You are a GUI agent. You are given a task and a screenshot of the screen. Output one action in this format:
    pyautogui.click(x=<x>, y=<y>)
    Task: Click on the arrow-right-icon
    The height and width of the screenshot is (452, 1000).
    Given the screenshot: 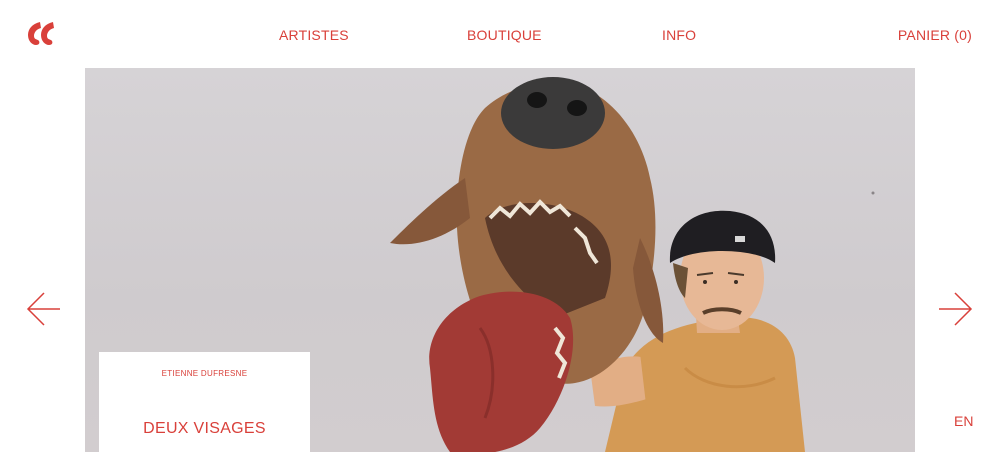 What is the action you would take?
    pyautogui.click(x=955, y=309)
    